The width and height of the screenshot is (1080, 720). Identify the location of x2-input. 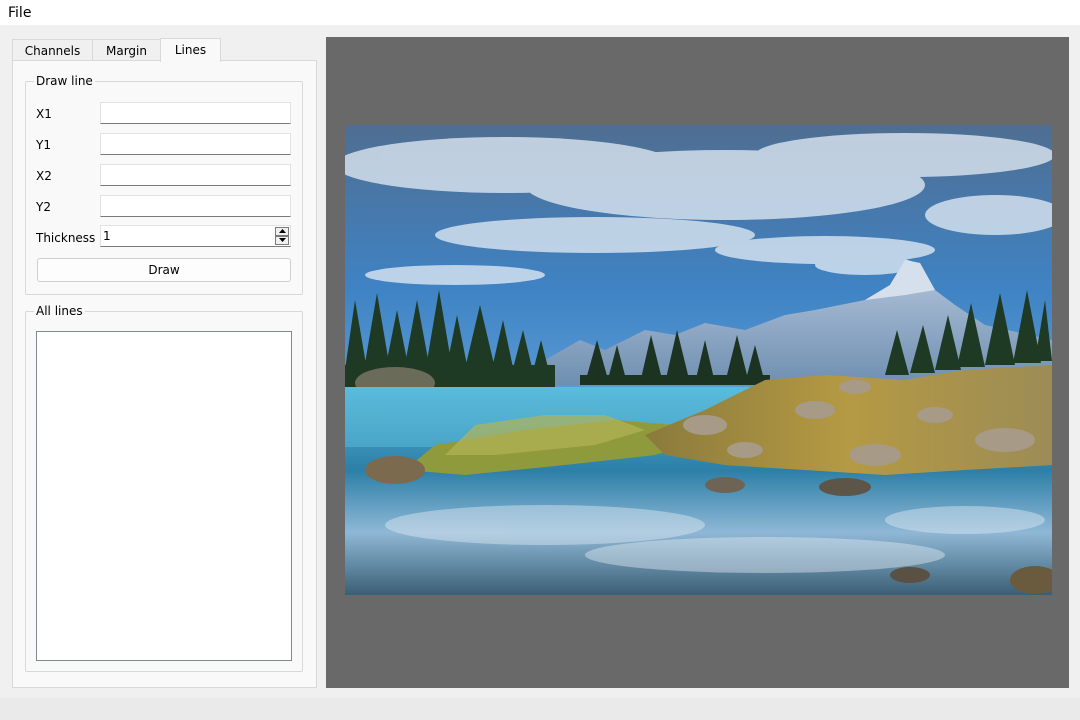
(195, 175).